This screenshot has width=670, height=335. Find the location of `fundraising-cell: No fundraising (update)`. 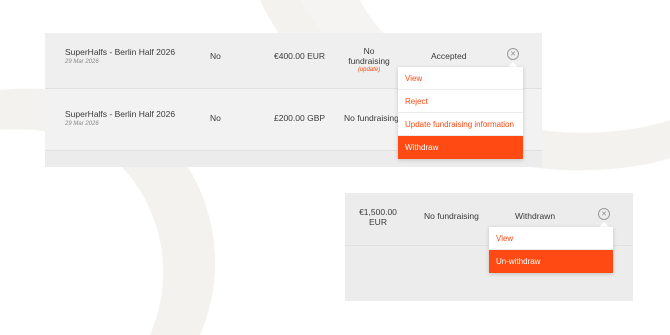

fundraising-cell: No fundraising (update) is located at coordinates (369, 59).